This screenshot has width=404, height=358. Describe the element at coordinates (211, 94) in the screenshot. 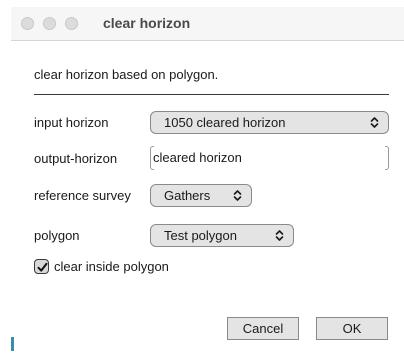

I see `section-divider` at that location.